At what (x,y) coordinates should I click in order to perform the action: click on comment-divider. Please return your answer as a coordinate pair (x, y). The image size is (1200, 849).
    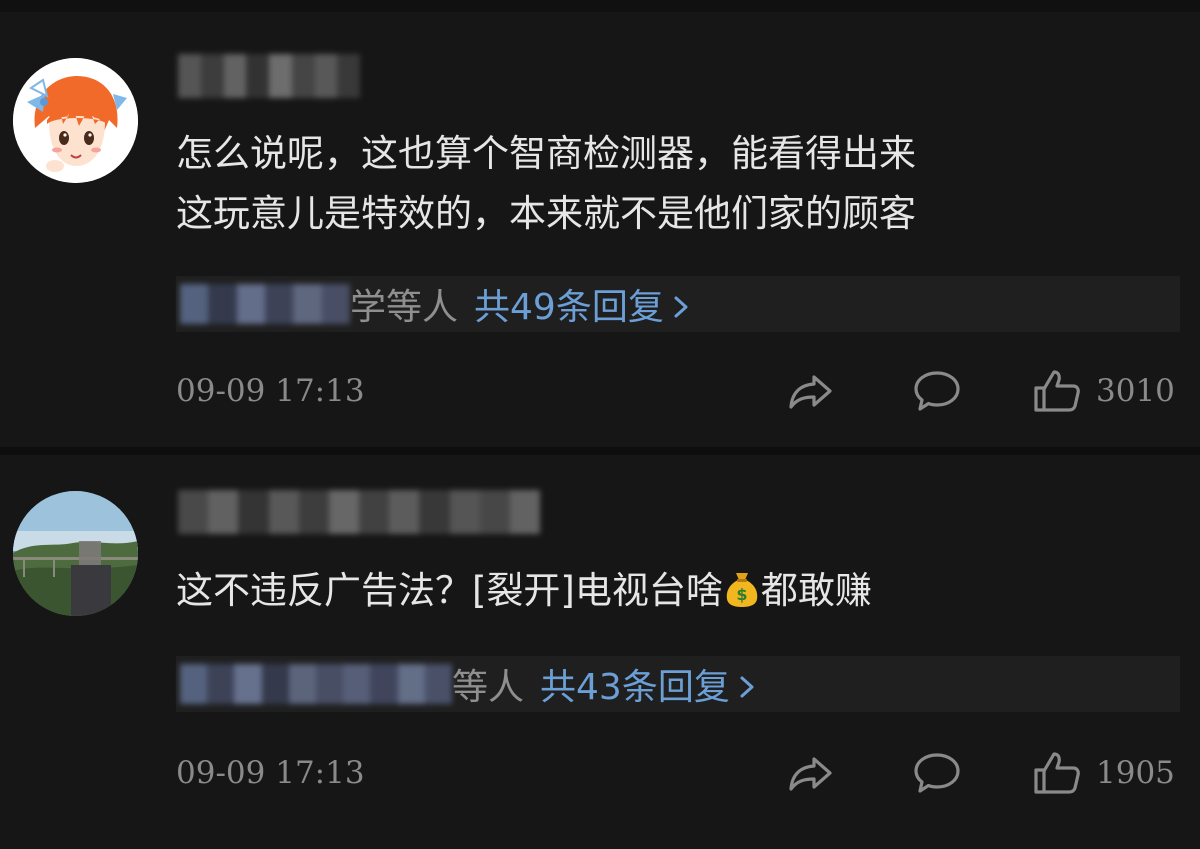
    Looking at the image, I should click on (600, 451).